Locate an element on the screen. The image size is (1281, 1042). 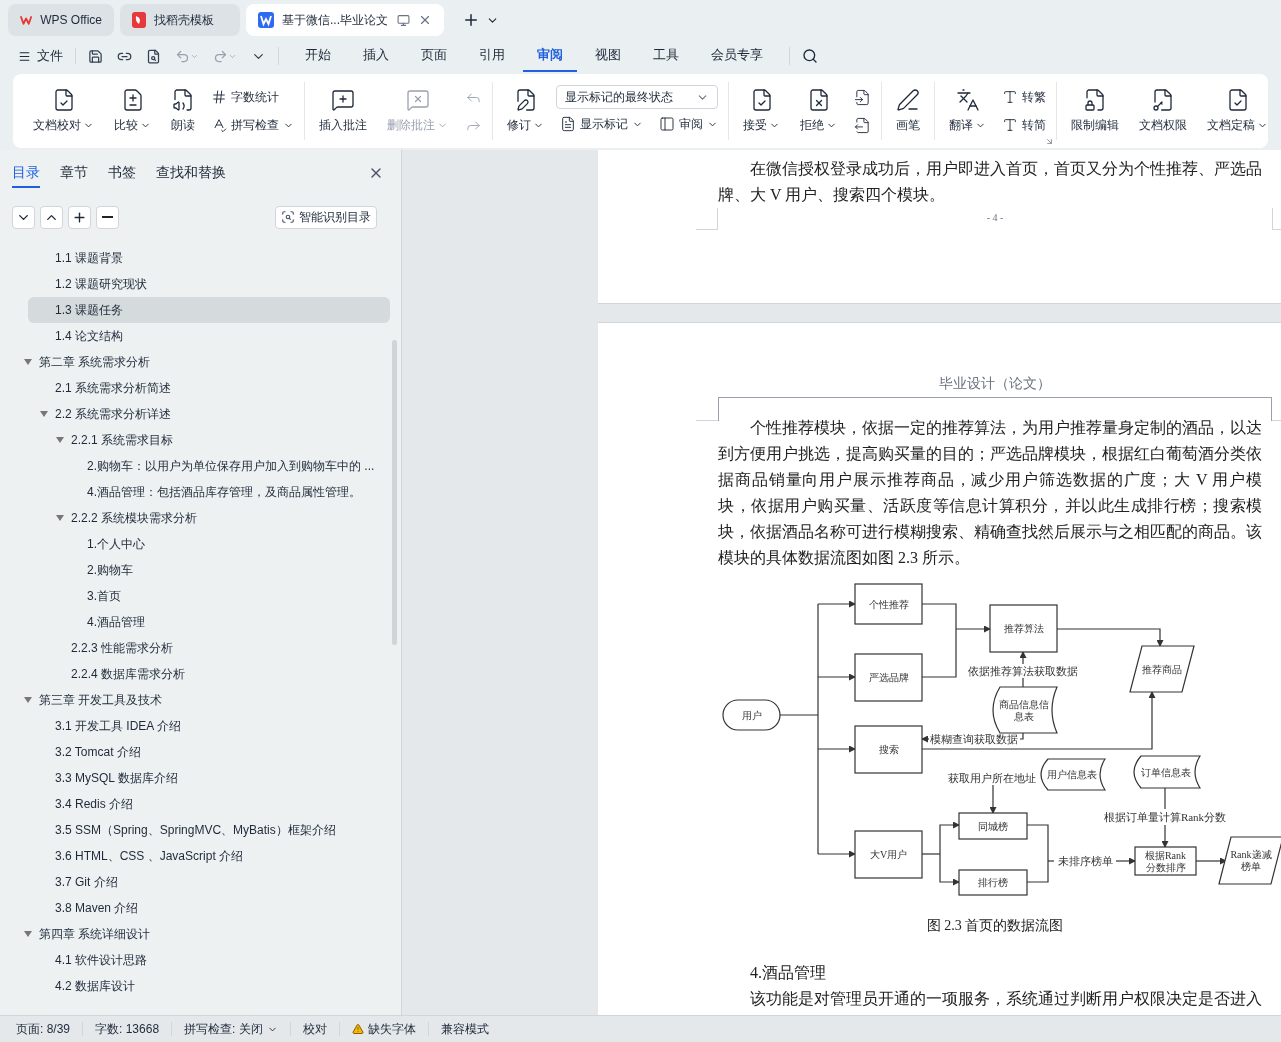
ribbon-button: 拼写检查 is located at coordinates (252, 125).